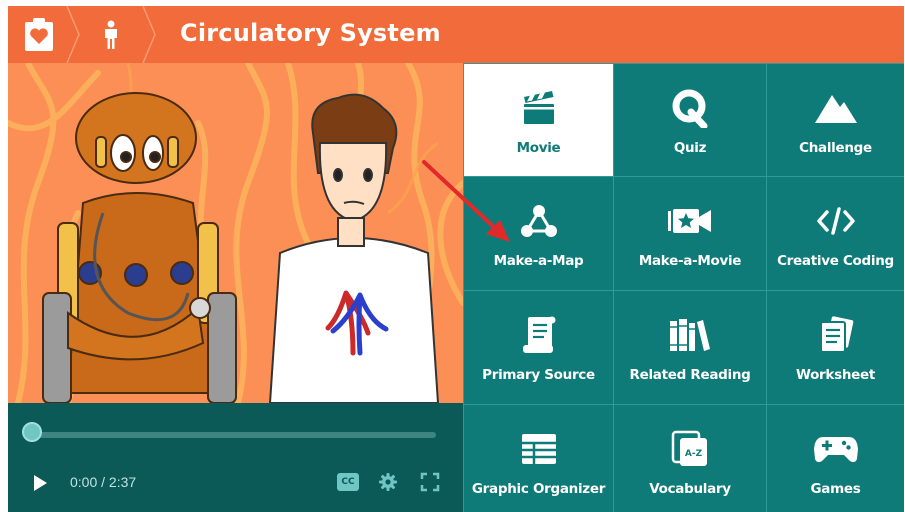 The image size is (905, 512). I want to click on tile-worksheet: Worksheet, so click(835, 347).